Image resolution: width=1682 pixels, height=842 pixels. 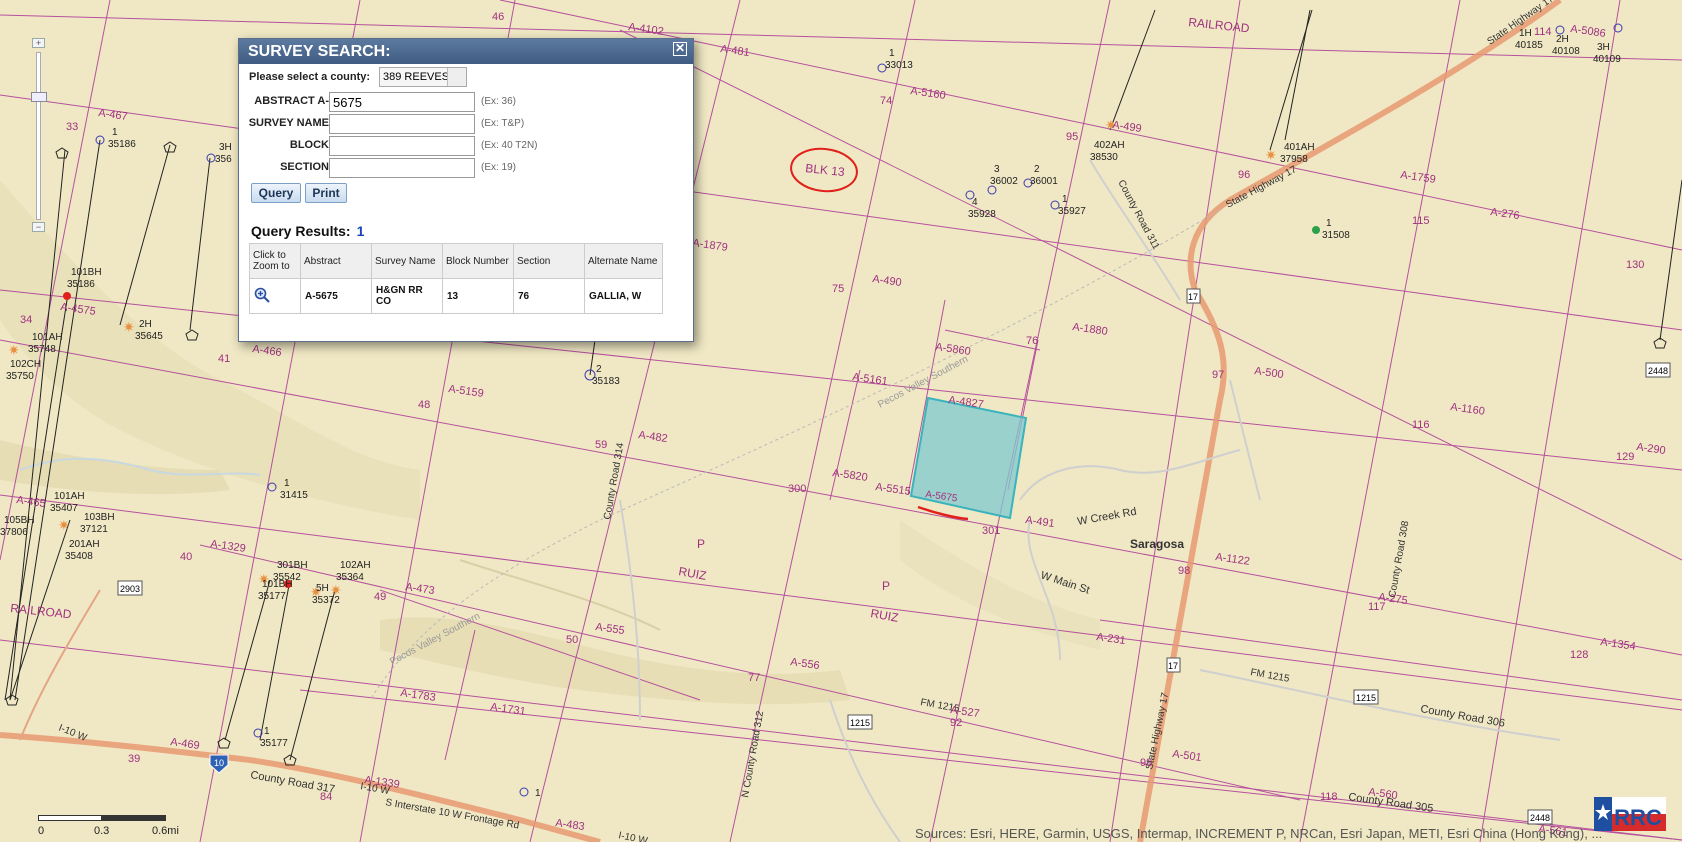 I want to click on print-button: Print, so click(x=326, y=193).